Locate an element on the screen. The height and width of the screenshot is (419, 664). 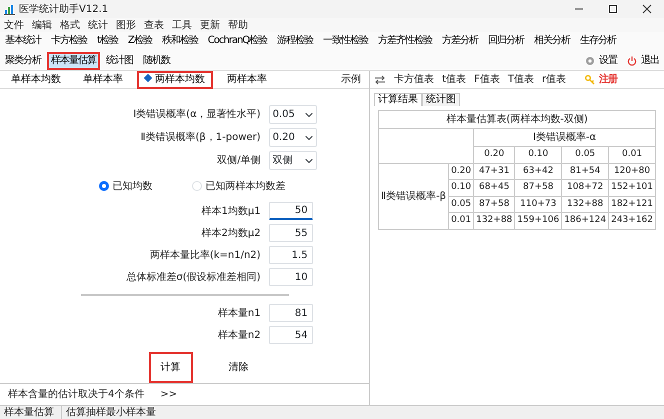
toolbar-button: 方差齐性检验 is located at coordinates (405, 41).